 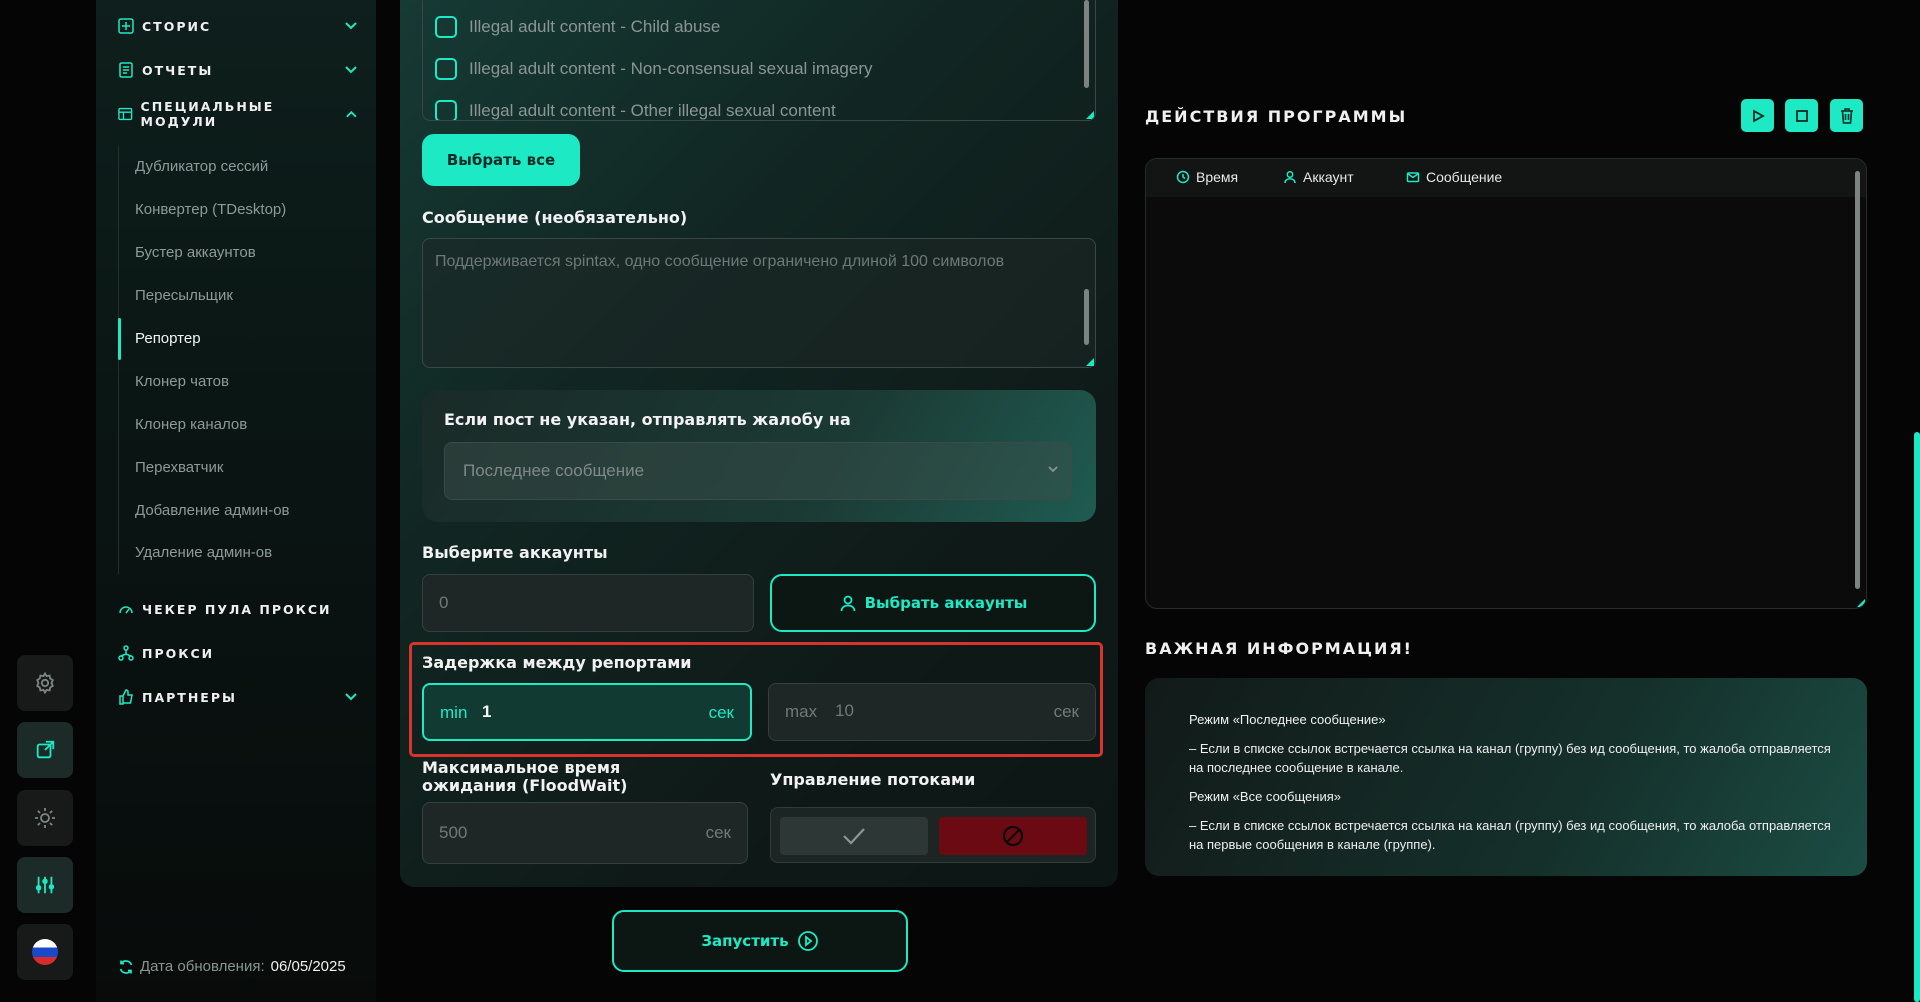 I want to click on start-button: Запустить, so click(x=760, y=941).